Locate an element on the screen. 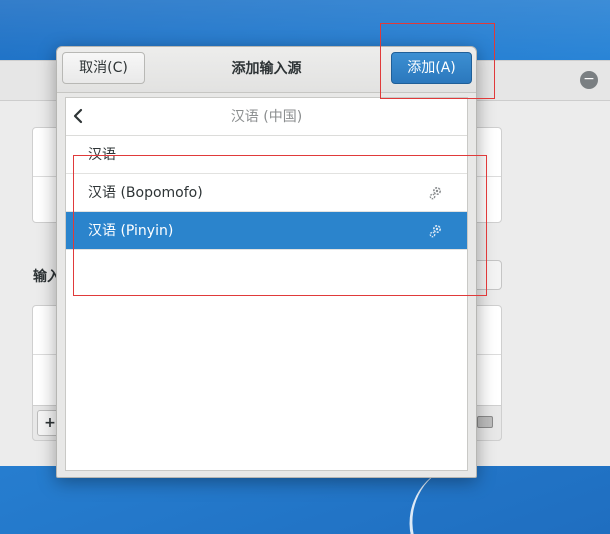 Image resolution: width=610 pixels, height=534 pixels. cancel-button: 取消(C) is located at coordinates (103, 68).